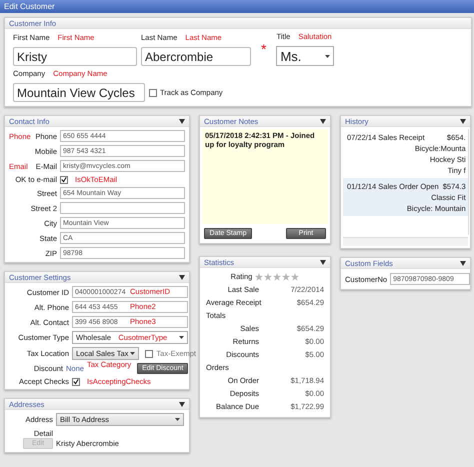 This screenshot has width=474, height=467. I want to click on first-name-field: Kristy, so click(75, 56).